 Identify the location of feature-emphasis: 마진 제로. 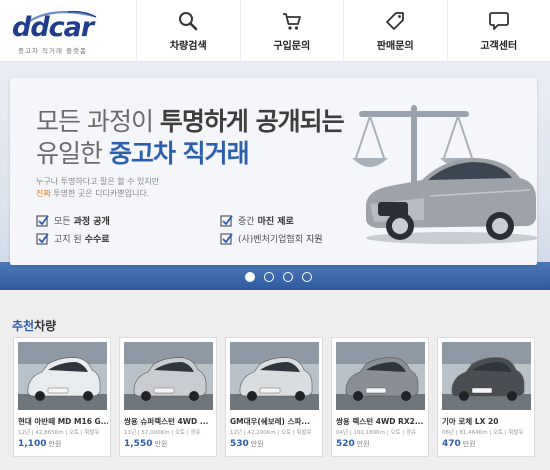
(275, 222).